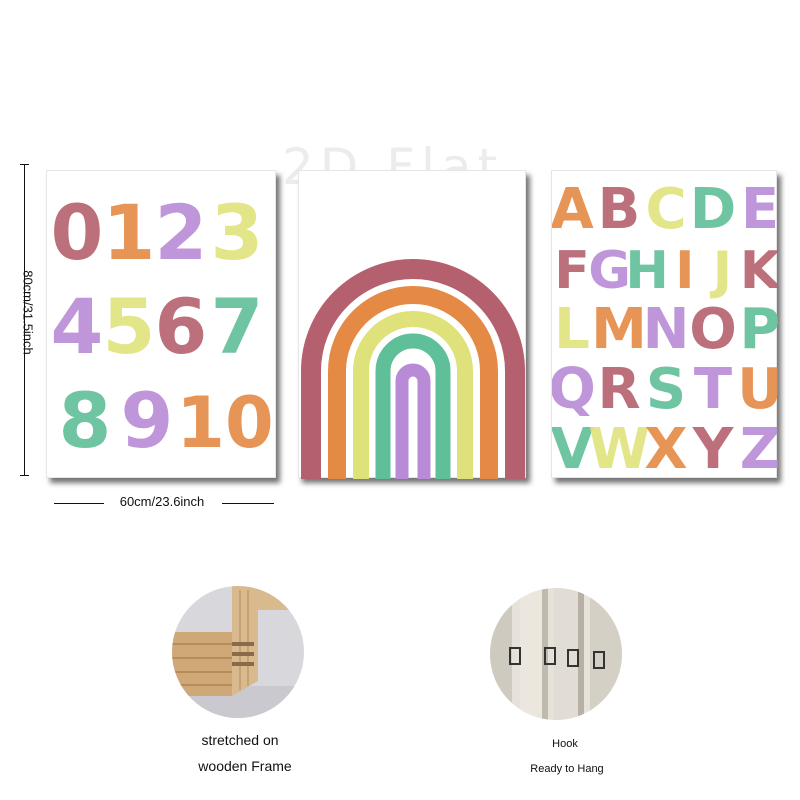 This screenshot has height=800, width=800. What do you see at coordinates (713, 209) in the screenshot?
I see `letter-glyph-d: D` at bounding box center [713, 209].